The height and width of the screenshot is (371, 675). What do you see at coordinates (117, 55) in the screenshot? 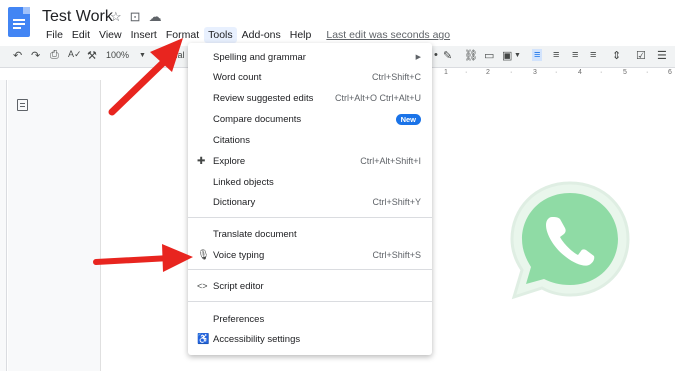
I see `zoom-select: 100%` at bounding box center [117, 55].